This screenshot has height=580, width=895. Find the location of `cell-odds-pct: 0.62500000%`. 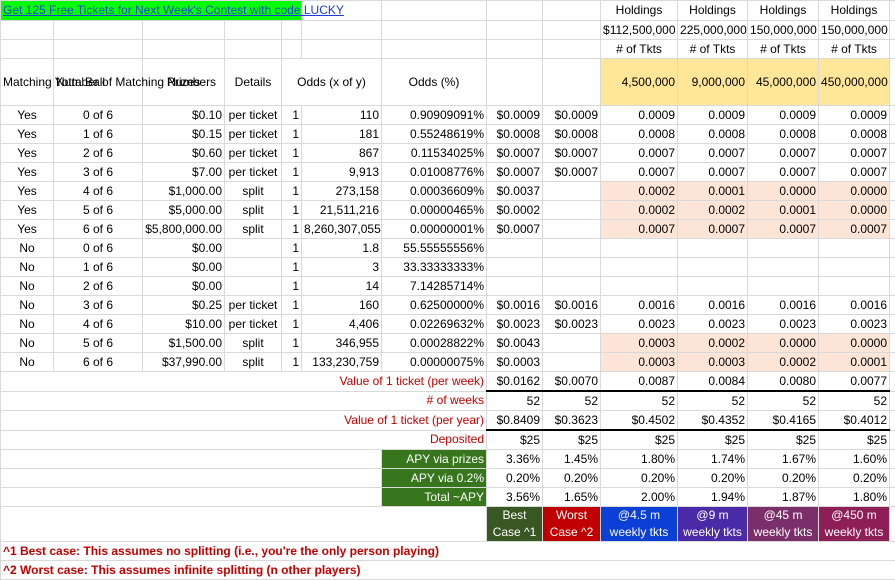

cell-odds-pct: 0.62500000% is located at coordinates (434, 305).